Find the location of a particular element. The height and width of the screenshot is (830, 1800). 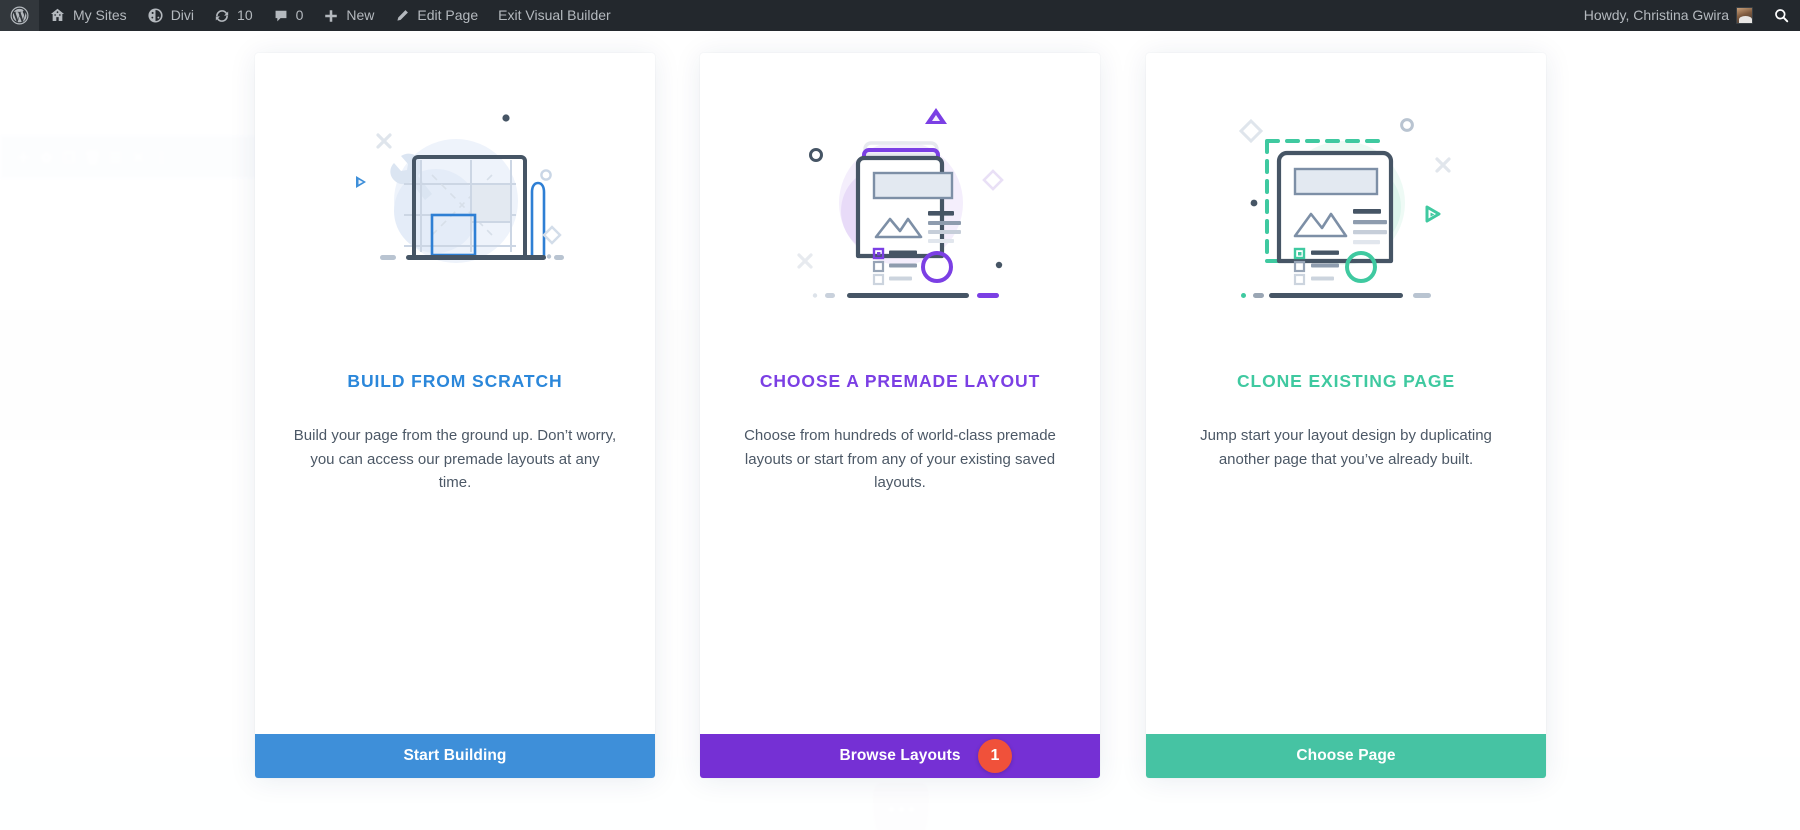

my-sites-menu: My Sites is located at coordinates (88, 15).